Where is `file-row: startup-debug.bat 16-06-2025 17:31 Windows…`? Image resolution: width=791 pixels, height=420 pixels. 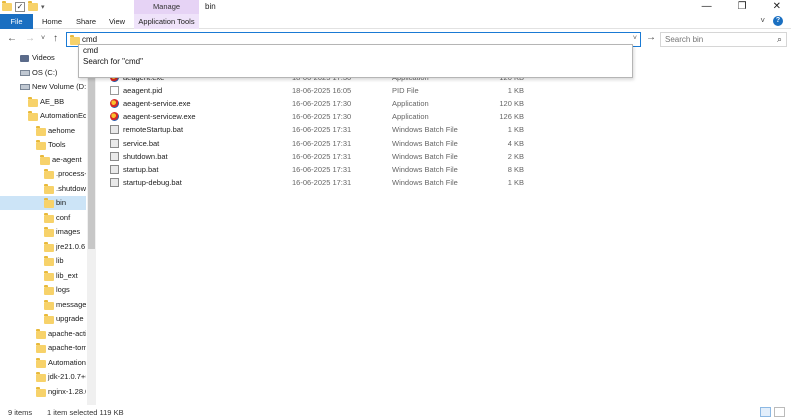
file-row: startup-debug.bat 16-06-2025 17:31 Windows… is located at coordinates (317, 182).